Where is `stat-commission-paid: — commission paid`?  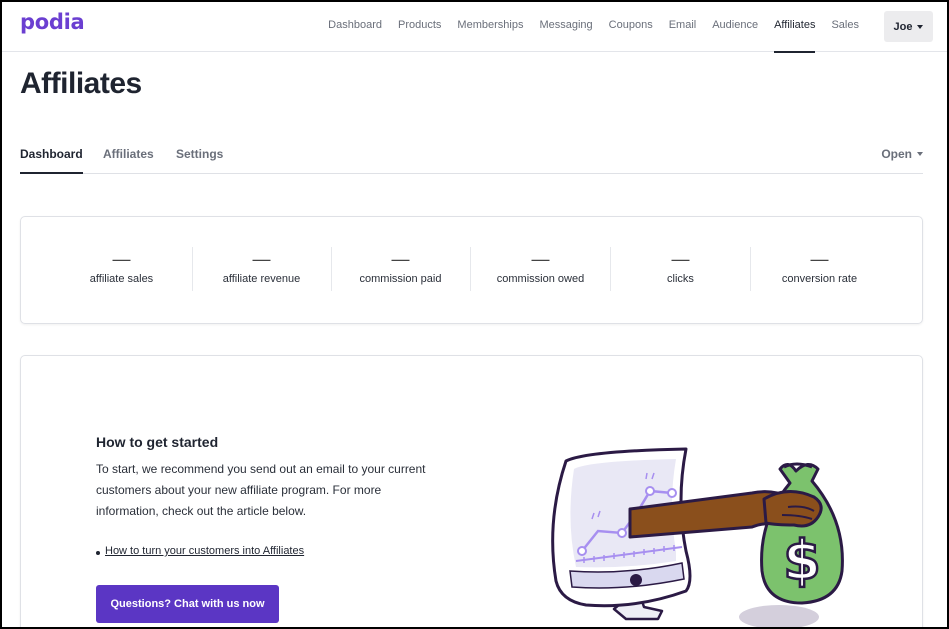
stat-commission-paid: — commission paid is located at coordinates (400, 270).